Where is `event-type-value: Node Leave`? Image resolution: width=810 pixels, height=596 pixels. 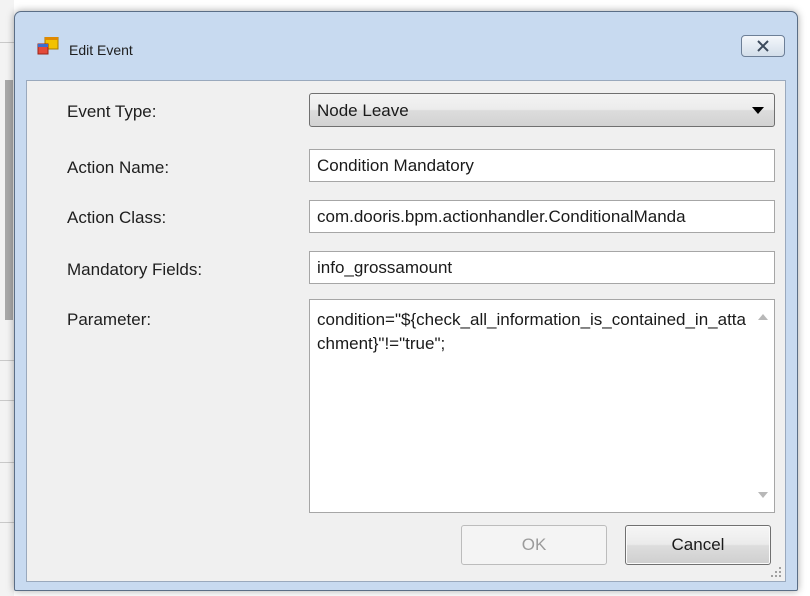
event-type-value: Node Leave is located at coordinates (363, 110).